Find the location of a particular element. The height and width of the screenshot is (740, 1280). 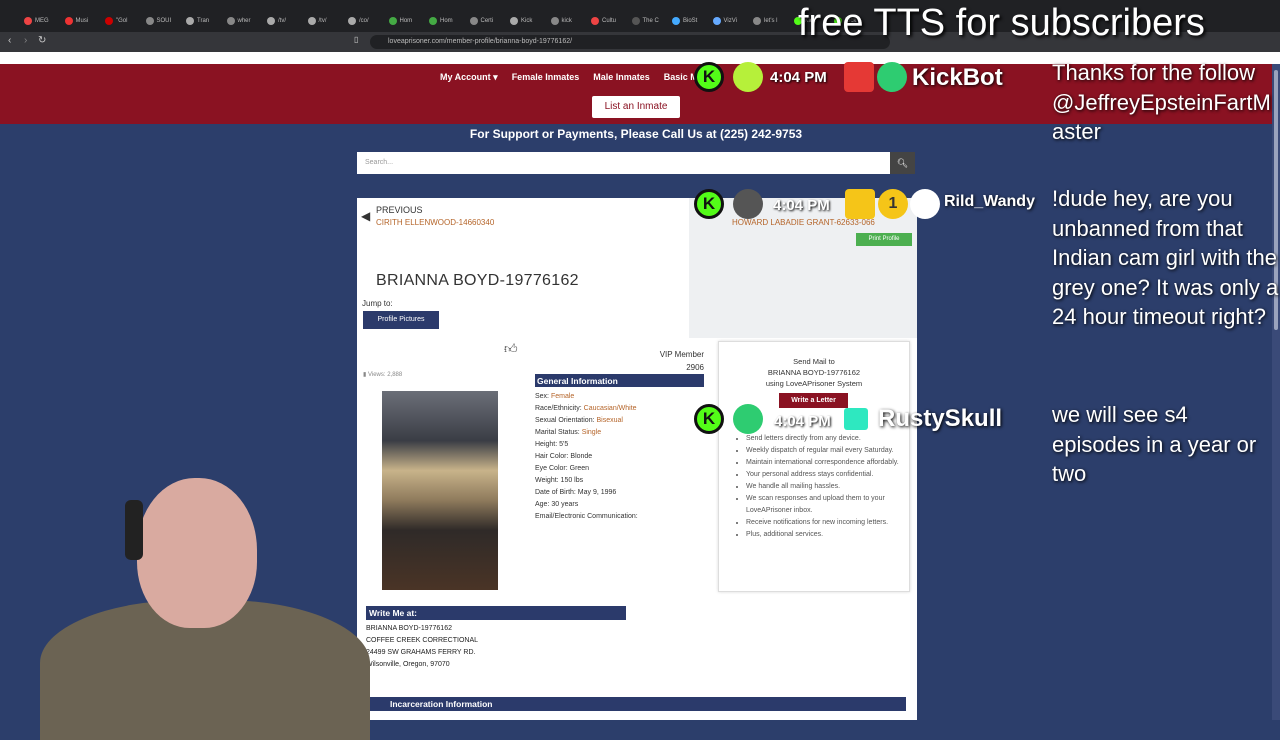

browser-tab: let's l is located at coordinates (765, 21).